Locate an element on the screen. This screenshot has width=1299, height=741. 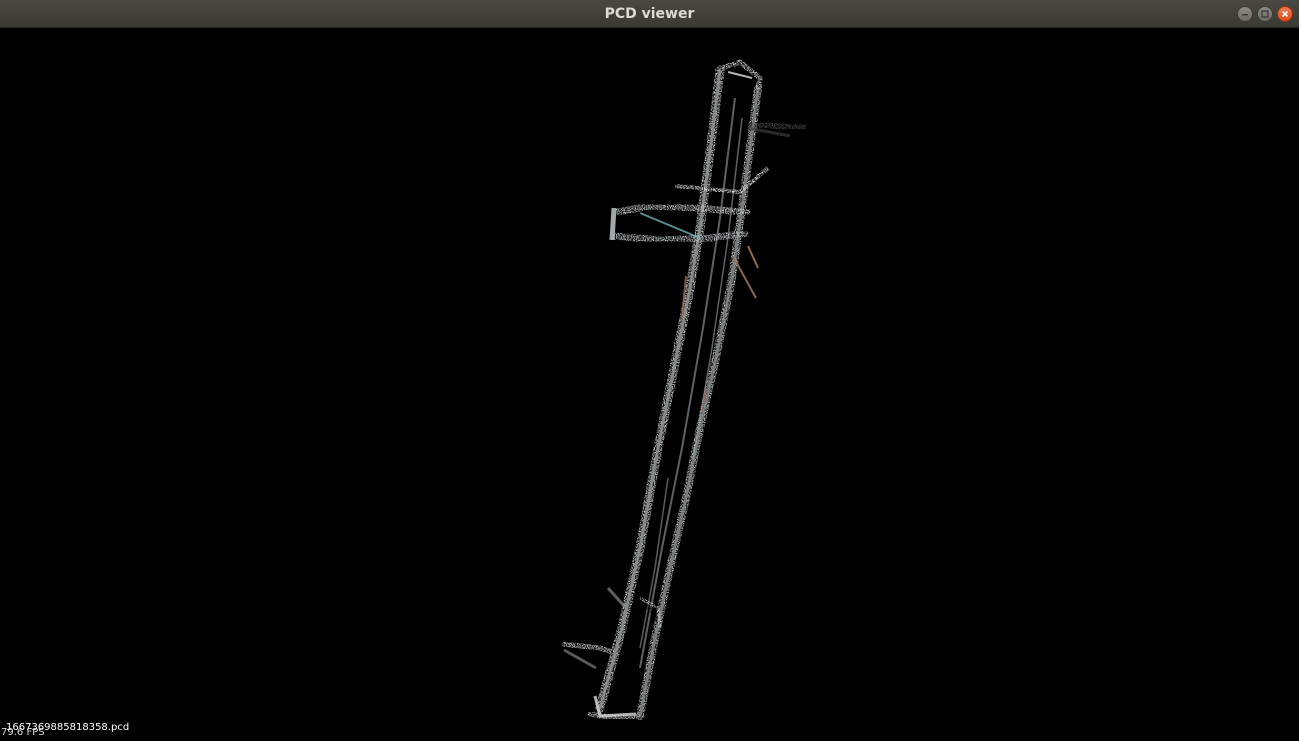
maximize-button is located at coordinates (1265, 14).